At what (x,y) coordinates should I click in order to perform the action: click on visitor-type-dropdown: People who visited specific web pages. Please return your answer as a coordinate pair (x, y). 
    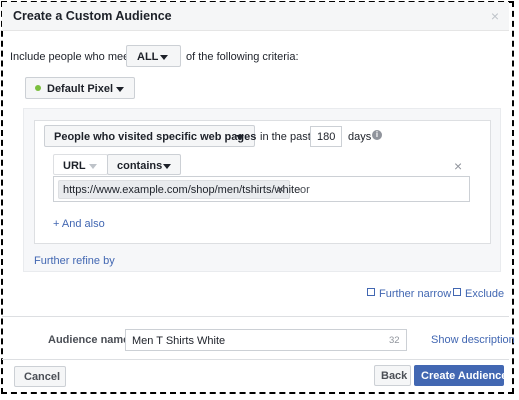
    Looking at the image, I should click on (150, 136).